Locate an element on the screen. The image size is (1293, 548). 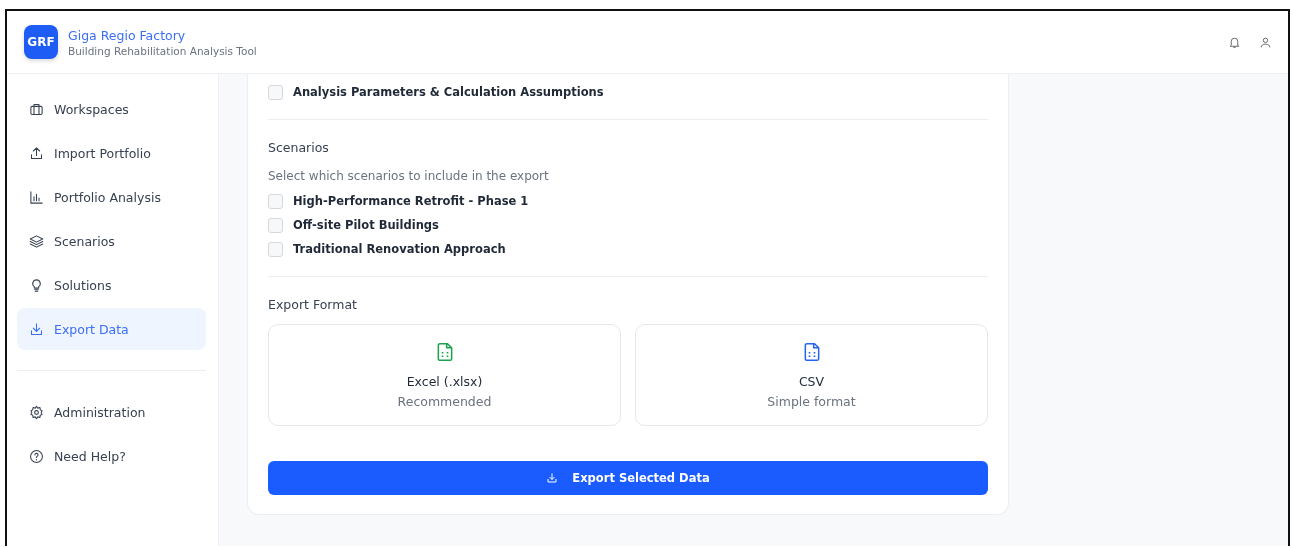
section-title: Scenarios is located at coordinates (299, 147).